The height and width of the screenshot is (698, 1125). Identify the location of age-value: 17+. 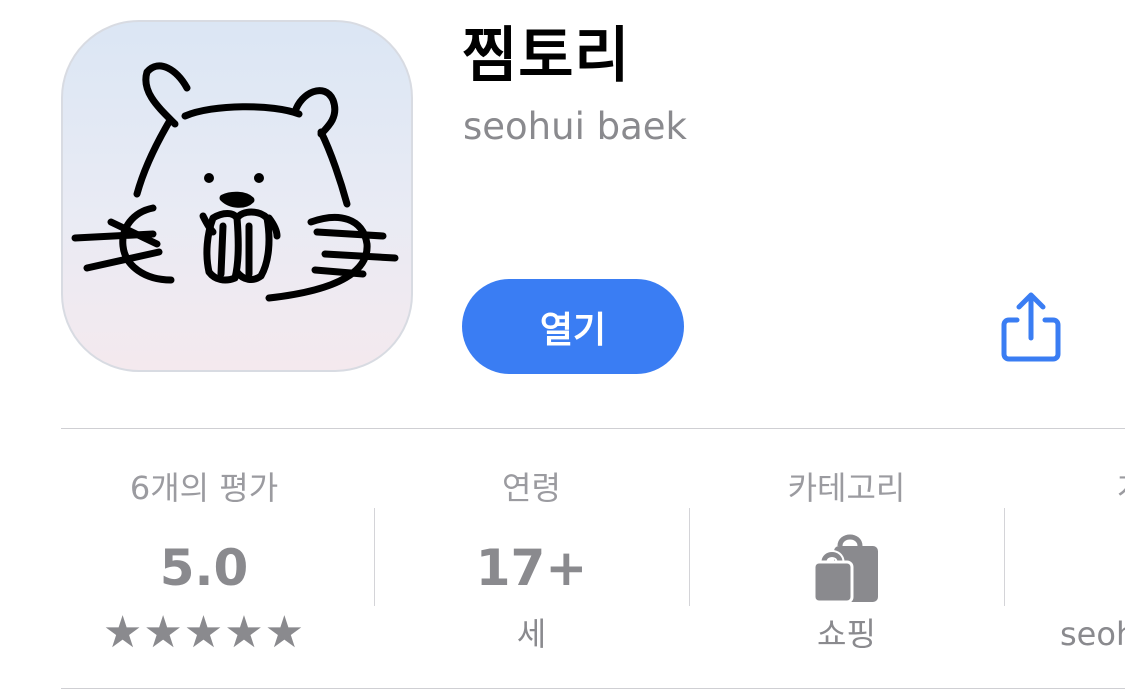
(531, 568).